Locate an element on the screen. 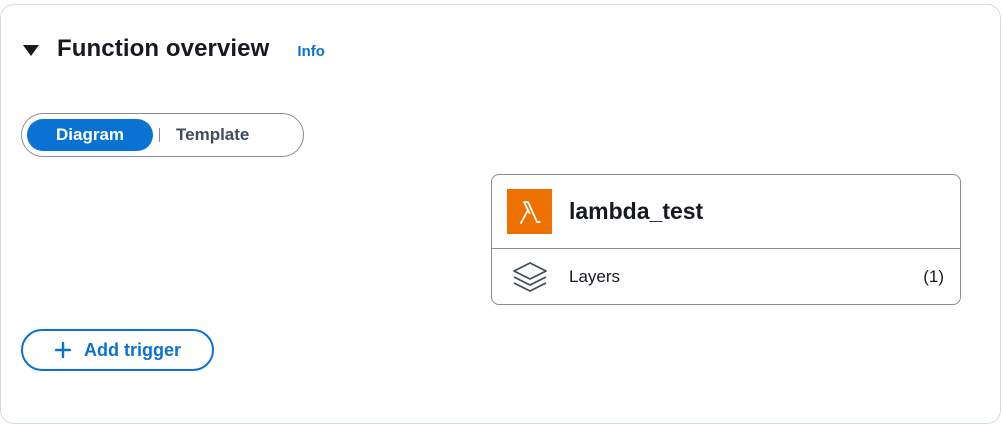  function-card-header: lambda_test is located at coordinates (726, 212).